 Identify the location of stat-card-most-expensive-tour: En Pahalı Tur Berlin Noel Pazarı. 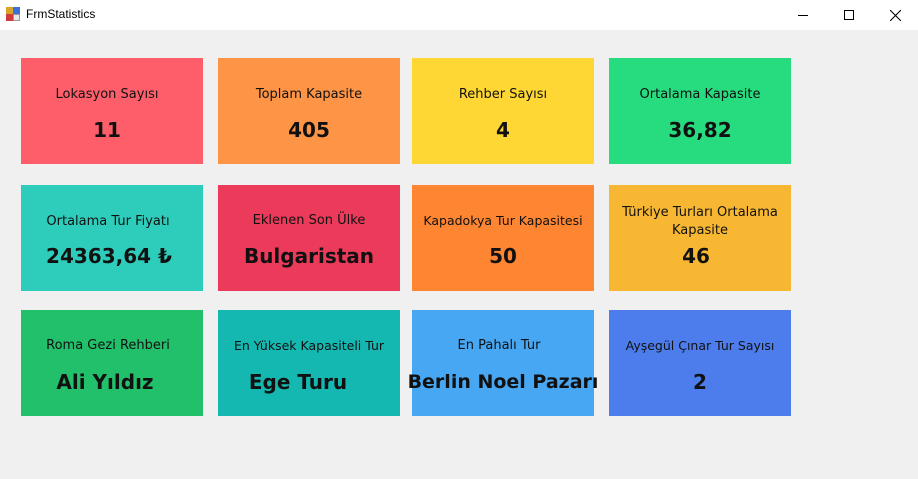
(503, 363).